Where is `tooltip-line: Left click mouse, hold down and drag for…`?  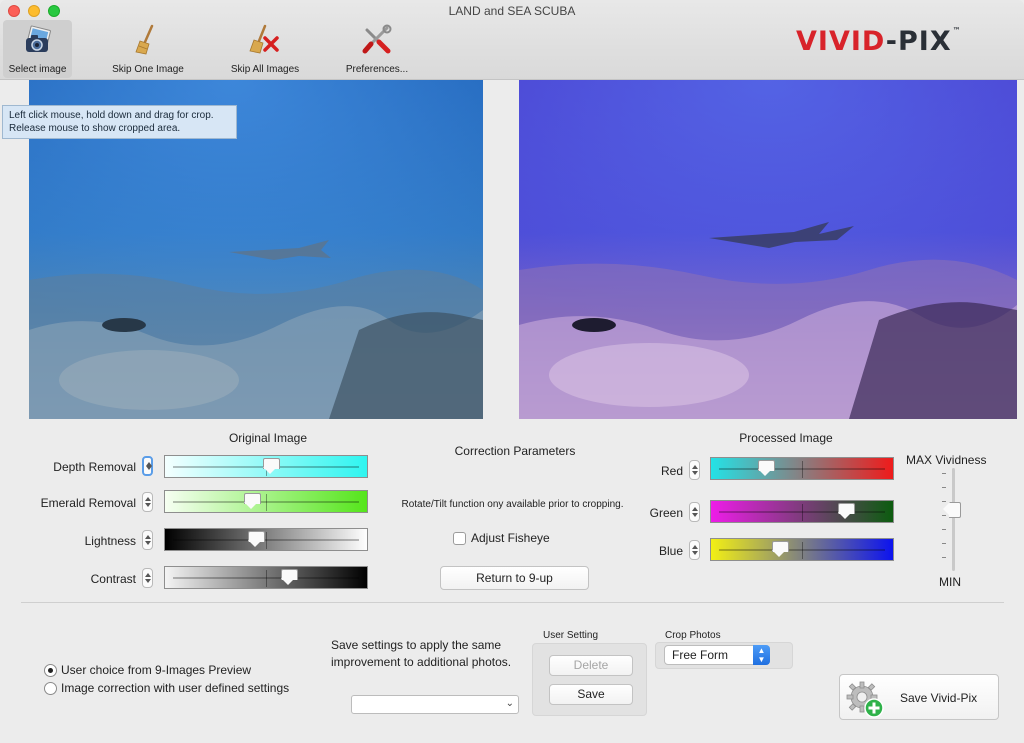
tooltip-line: Left click mouse, hold down and drag for… is located at coordinates (111, 115).